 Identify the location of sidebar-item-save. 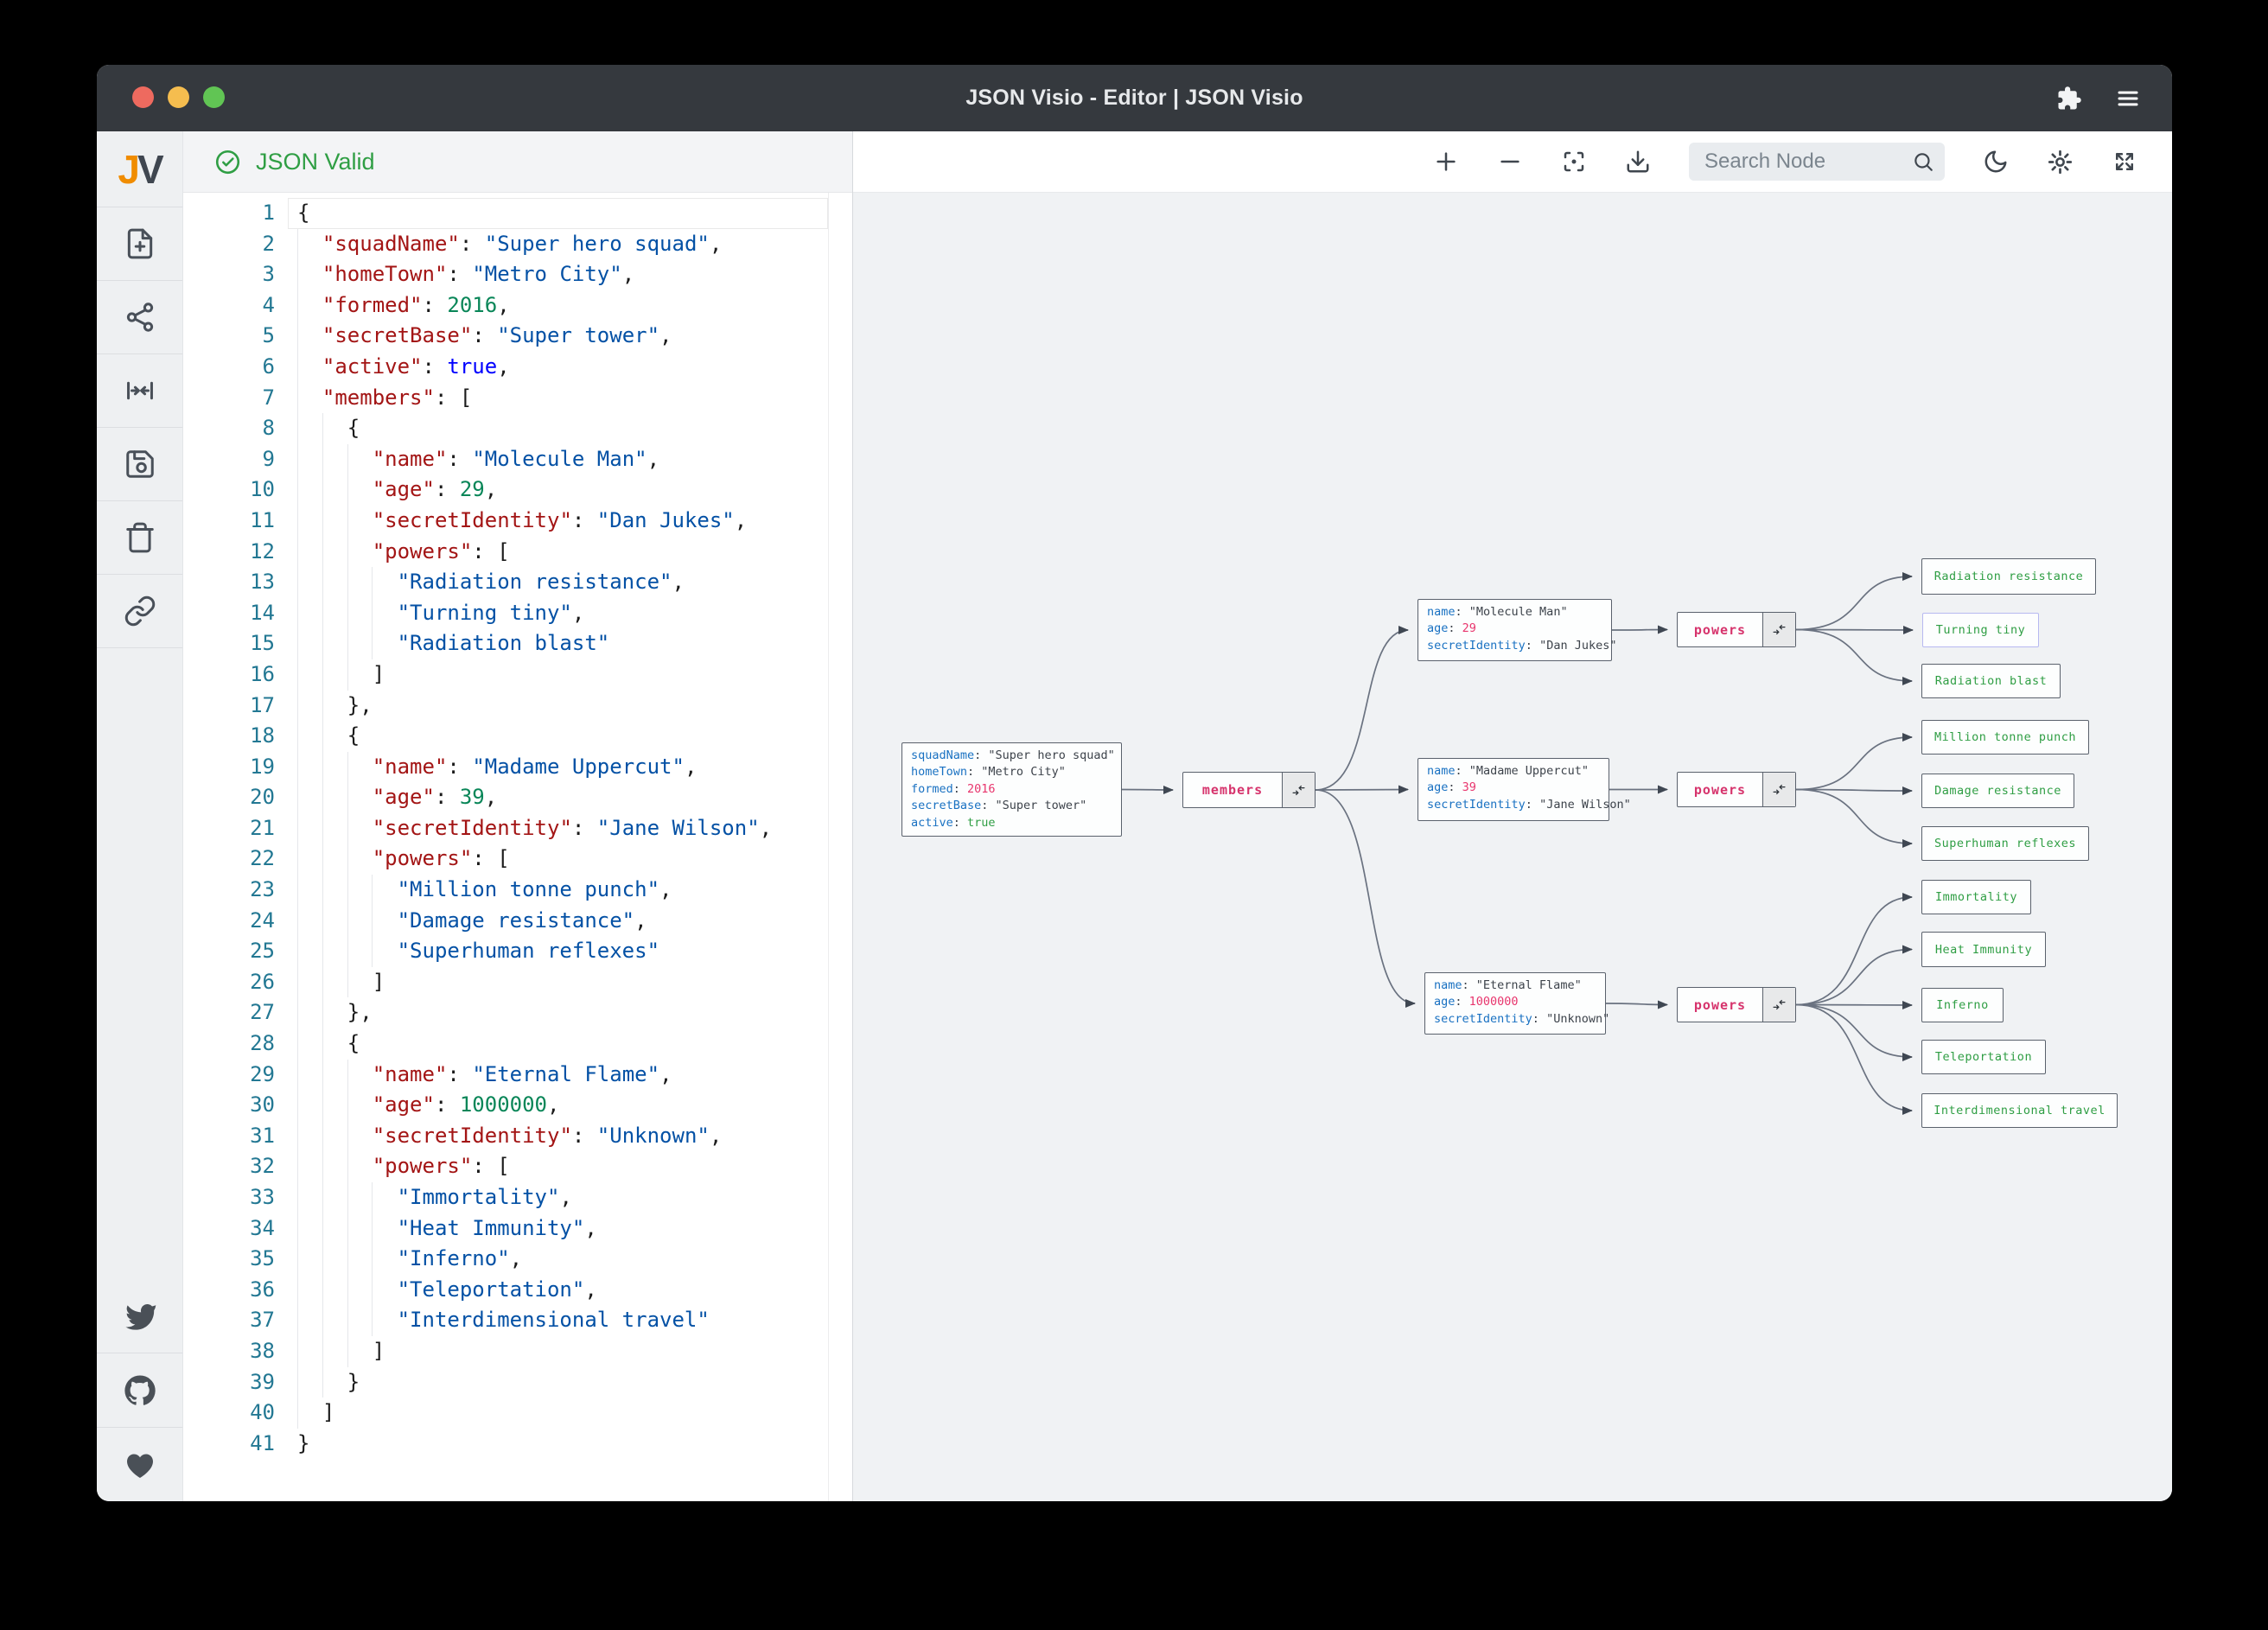
(139, 464).